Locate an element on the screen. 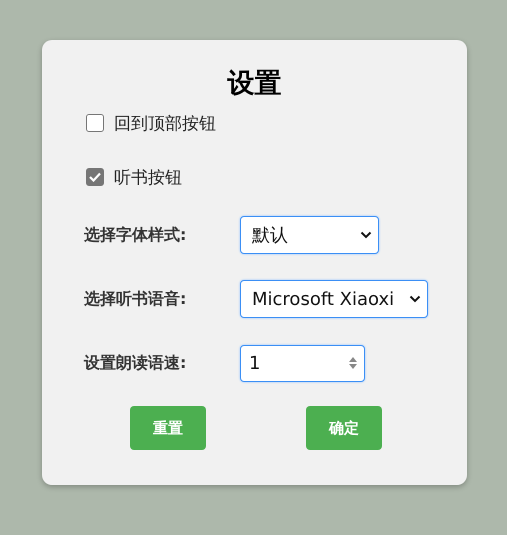 The width and height of the screenshot is (507, 535). field-label: 选择字体样式: is located at coordinates (136, 235).